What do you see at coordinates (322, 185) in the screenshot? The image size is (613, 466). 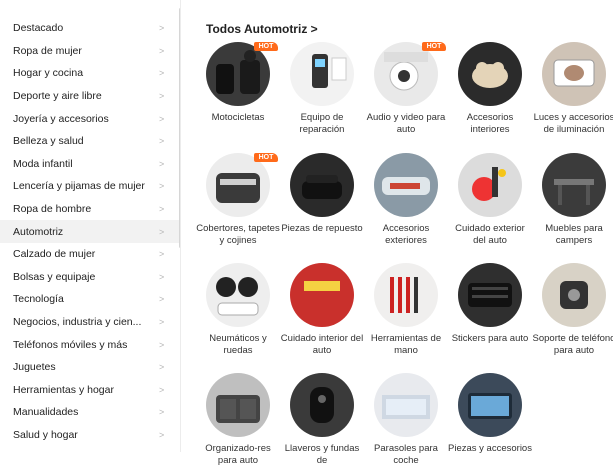 I see `armrest-icon` at bounding box center [322, 185].